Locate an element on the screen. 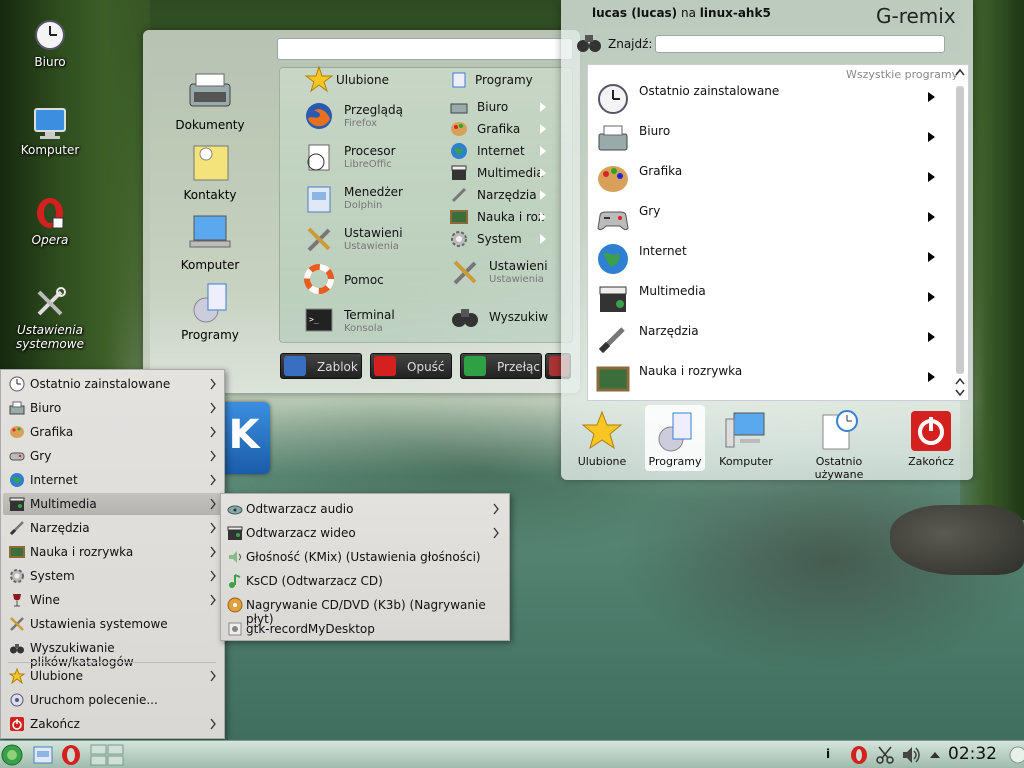 The width and height of the screenshot is (1024, 768). logout-button: Opuść is located at coordinates (411, 366).